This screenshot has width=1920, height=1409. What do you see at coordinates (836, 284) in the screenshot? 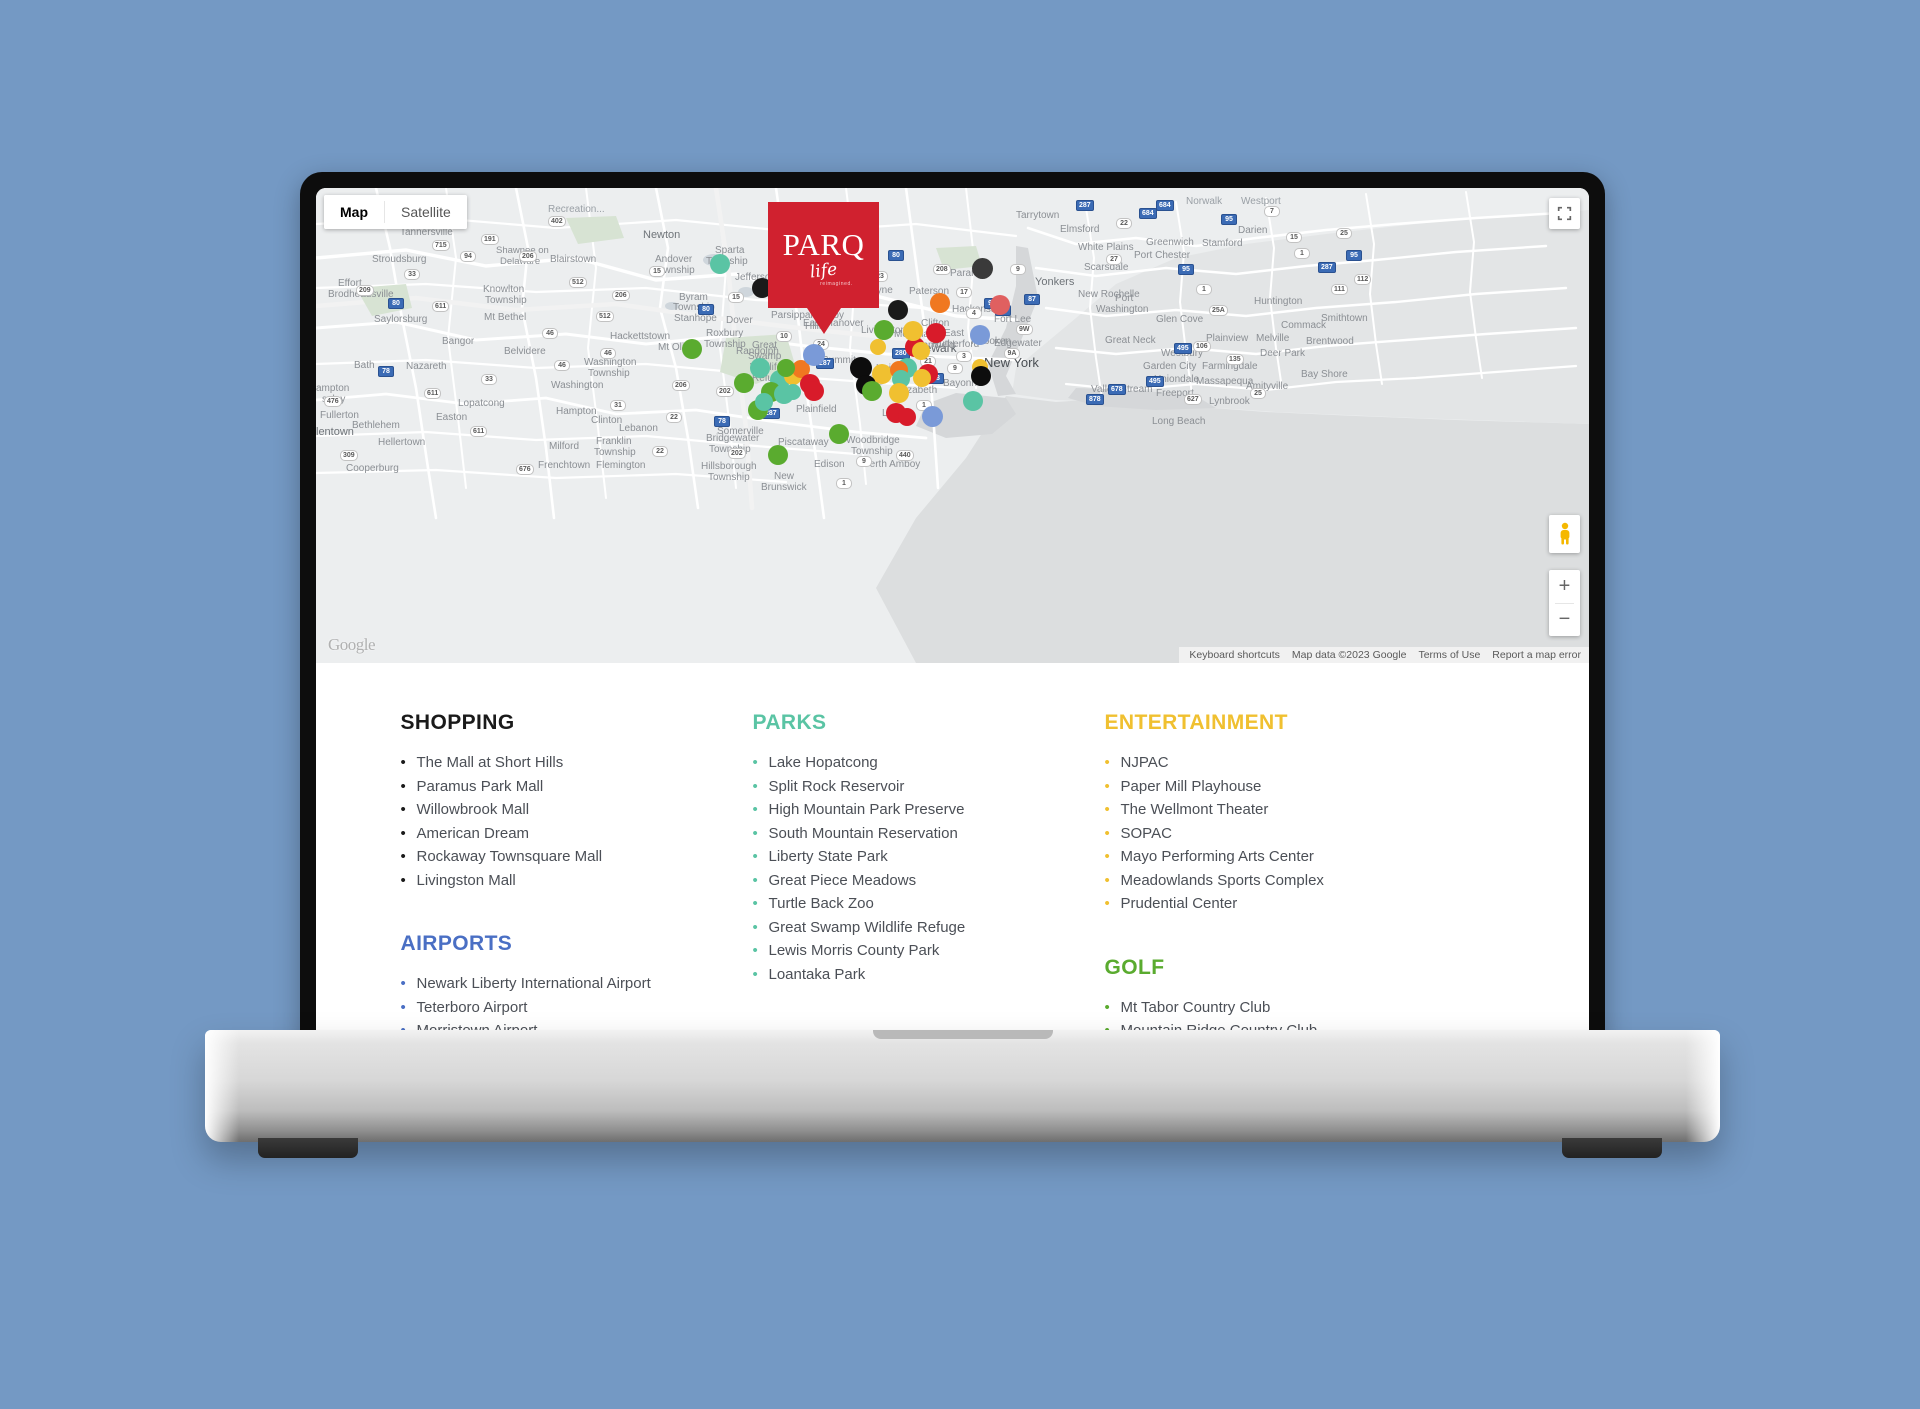
I see `parq-tagline-text: reimagined.` at bounding box center [836, 284].